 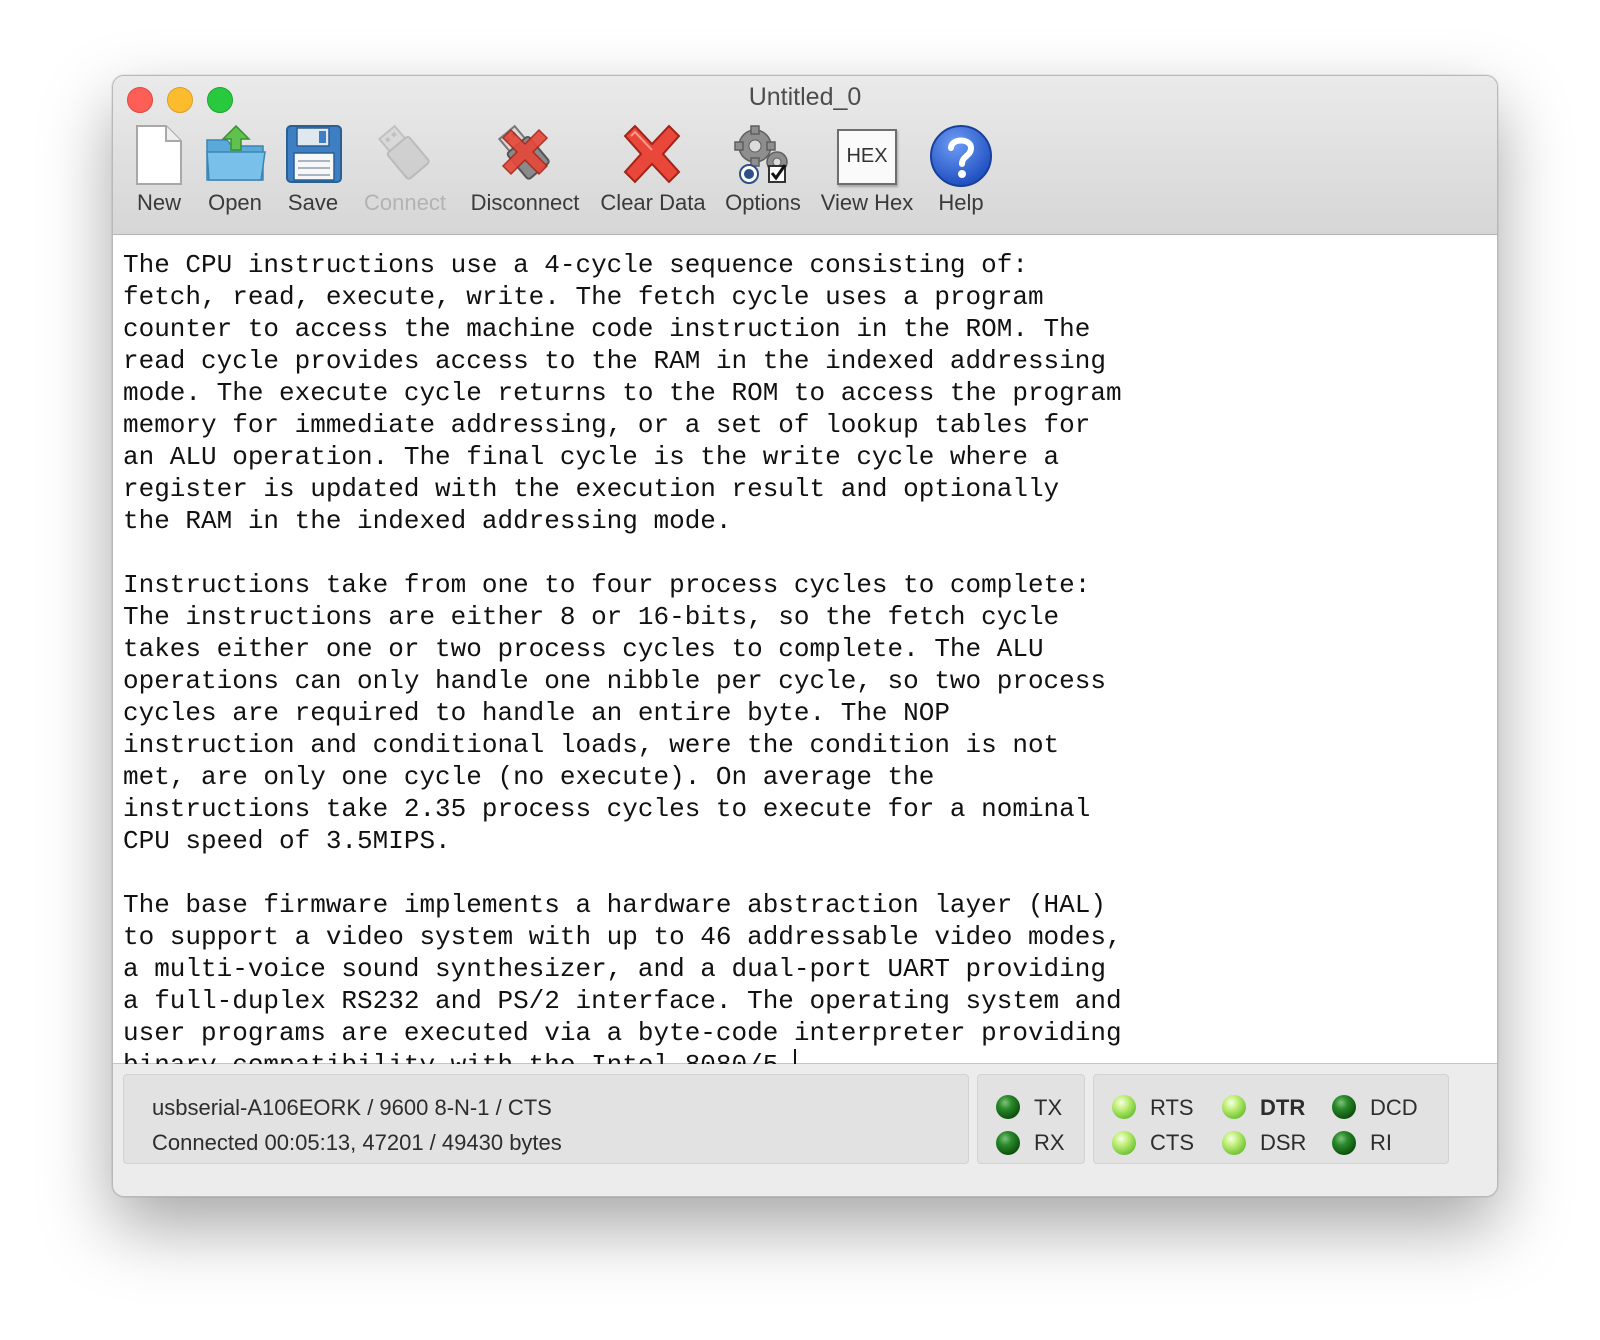 I want to click on new-label: New, so click(x=158, y=202).